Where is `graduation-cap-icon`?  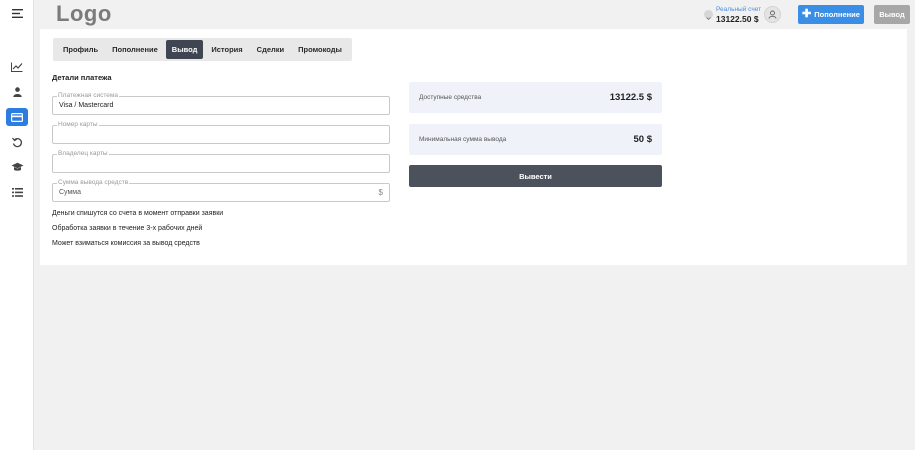 graduation-cap-icon is located at coordinates (17, 167).